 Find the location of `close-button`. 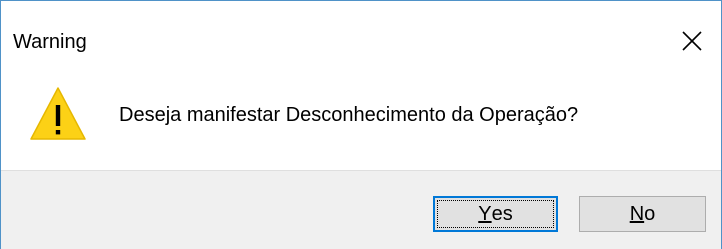

close-button is located at coordinates (692, 41).